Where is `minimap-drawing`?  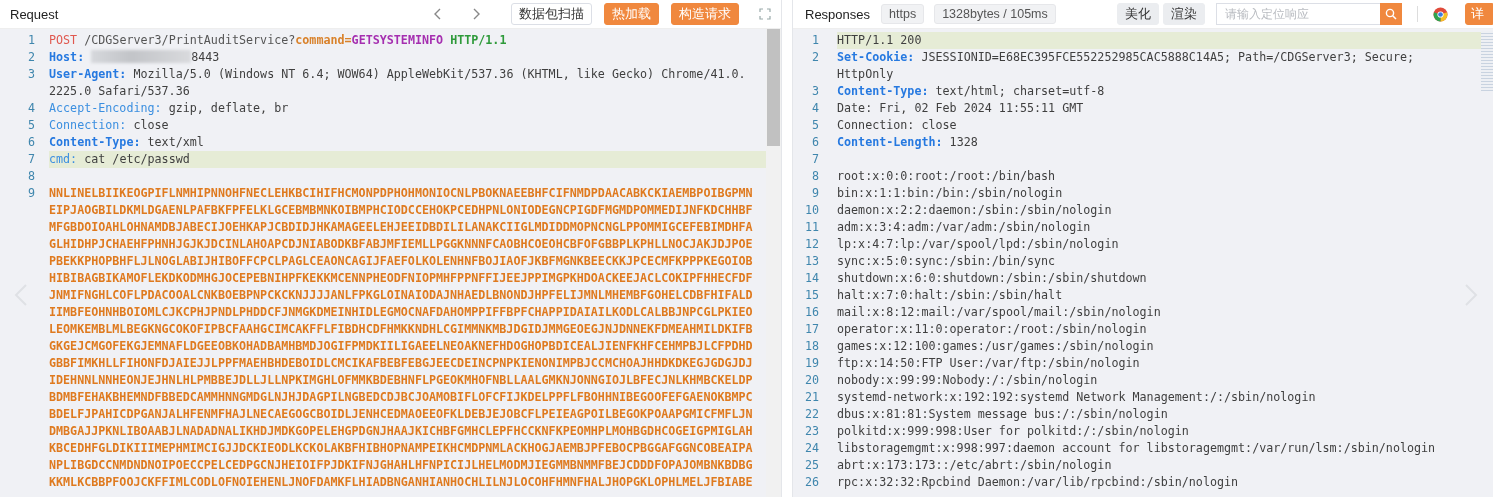
minimap-drawing is located at coordinates (1487, 61).